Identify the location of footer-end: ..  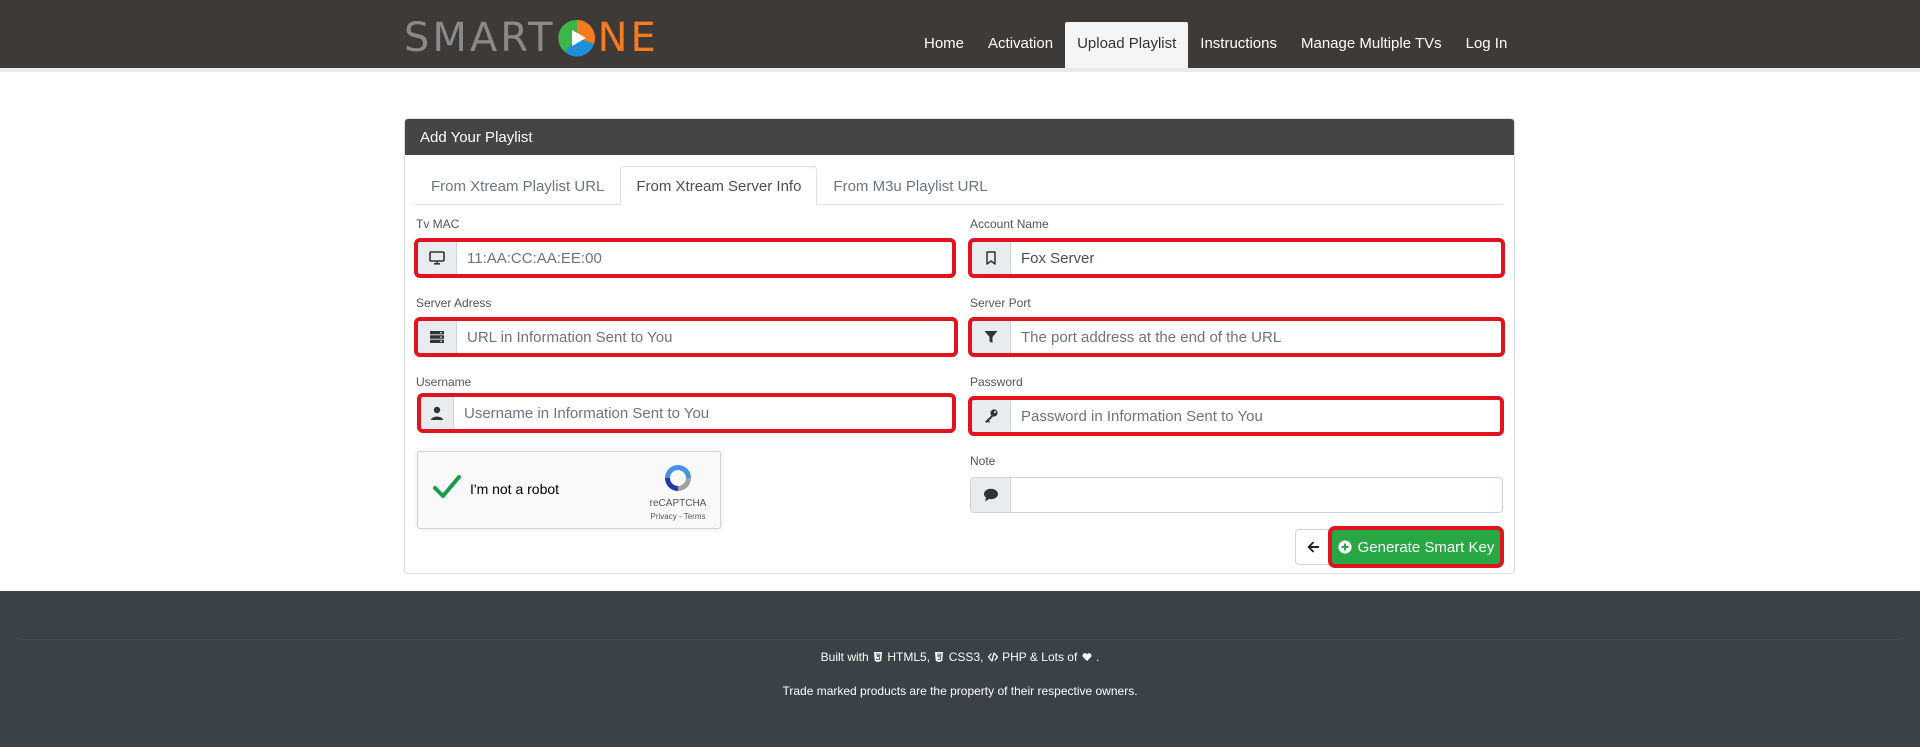
(1097, 657).